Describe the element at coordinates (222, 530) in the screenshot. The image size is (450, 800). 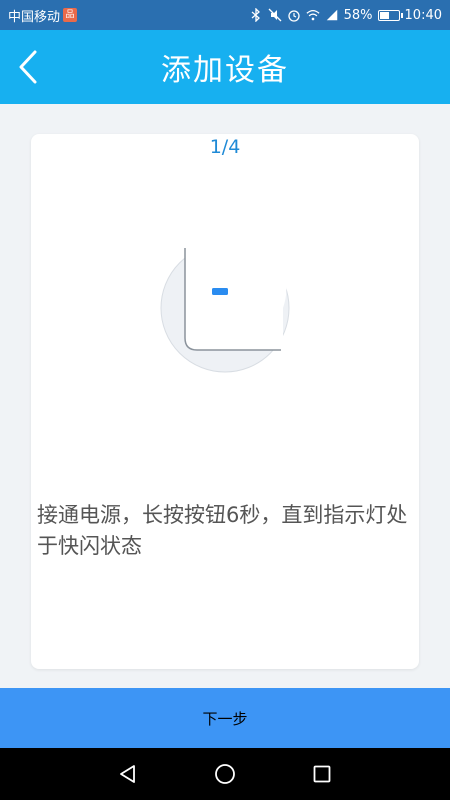
I see `instruction-text: 接通电源，长按按钮6秒，直到指示灯处于快闪状态` at that location.